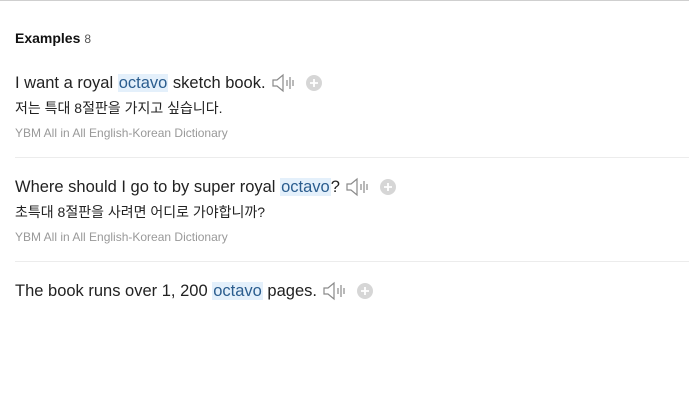  I want to click on examples-header: Examples 8, so click(53, 38).